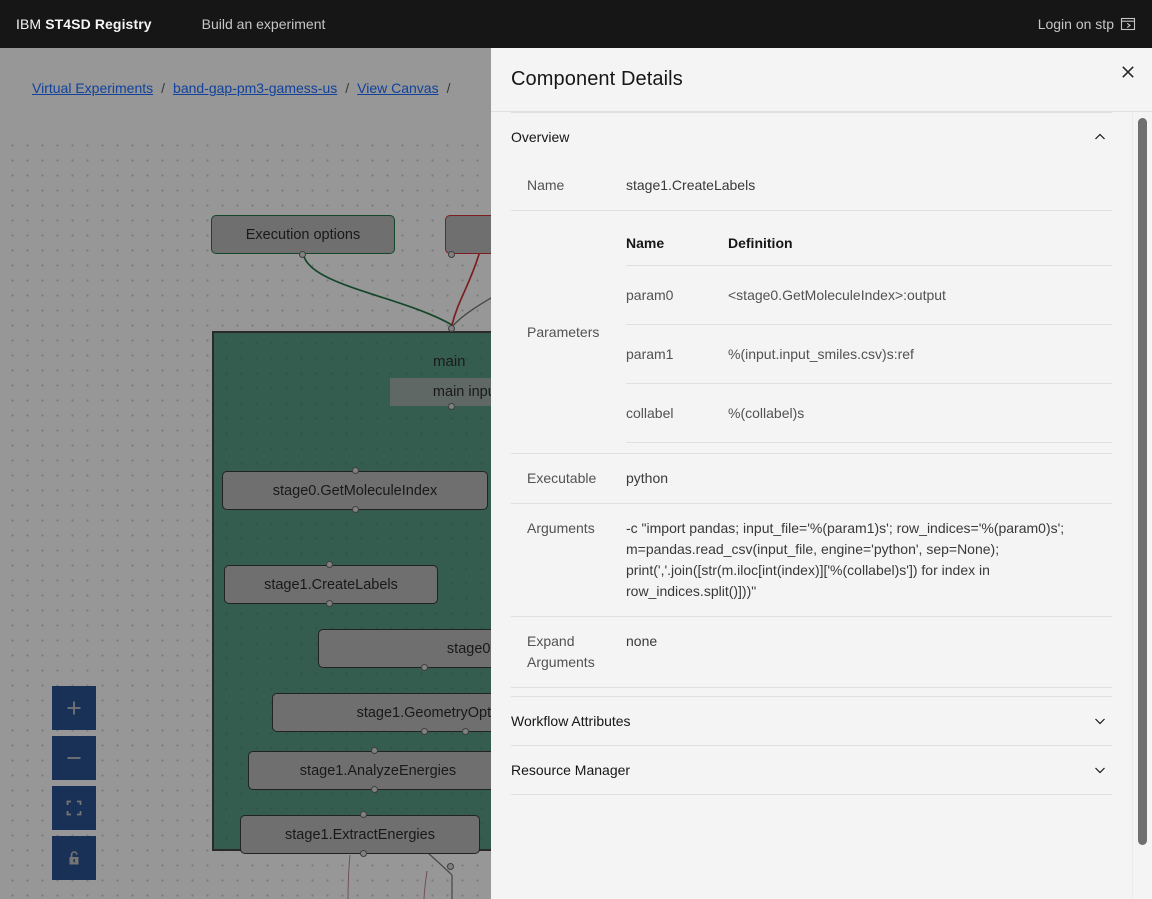 The width and height of the screenshot is (1152, 899). I want to click on panel-scrollbar-thumb, so click(1142, 481).